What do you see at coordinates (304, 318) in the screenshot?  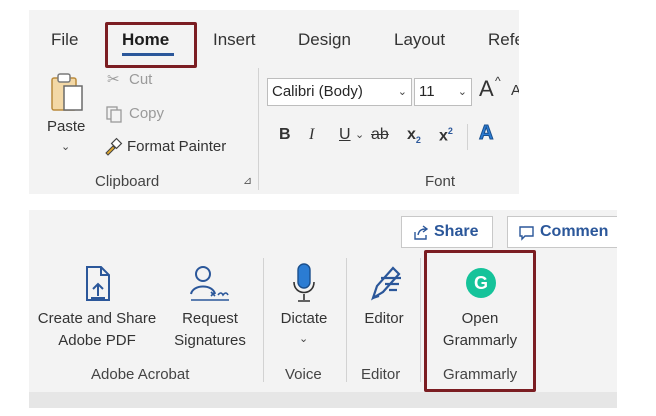 I see `dictate-label: Dictate` at bounding box center [304, 318].